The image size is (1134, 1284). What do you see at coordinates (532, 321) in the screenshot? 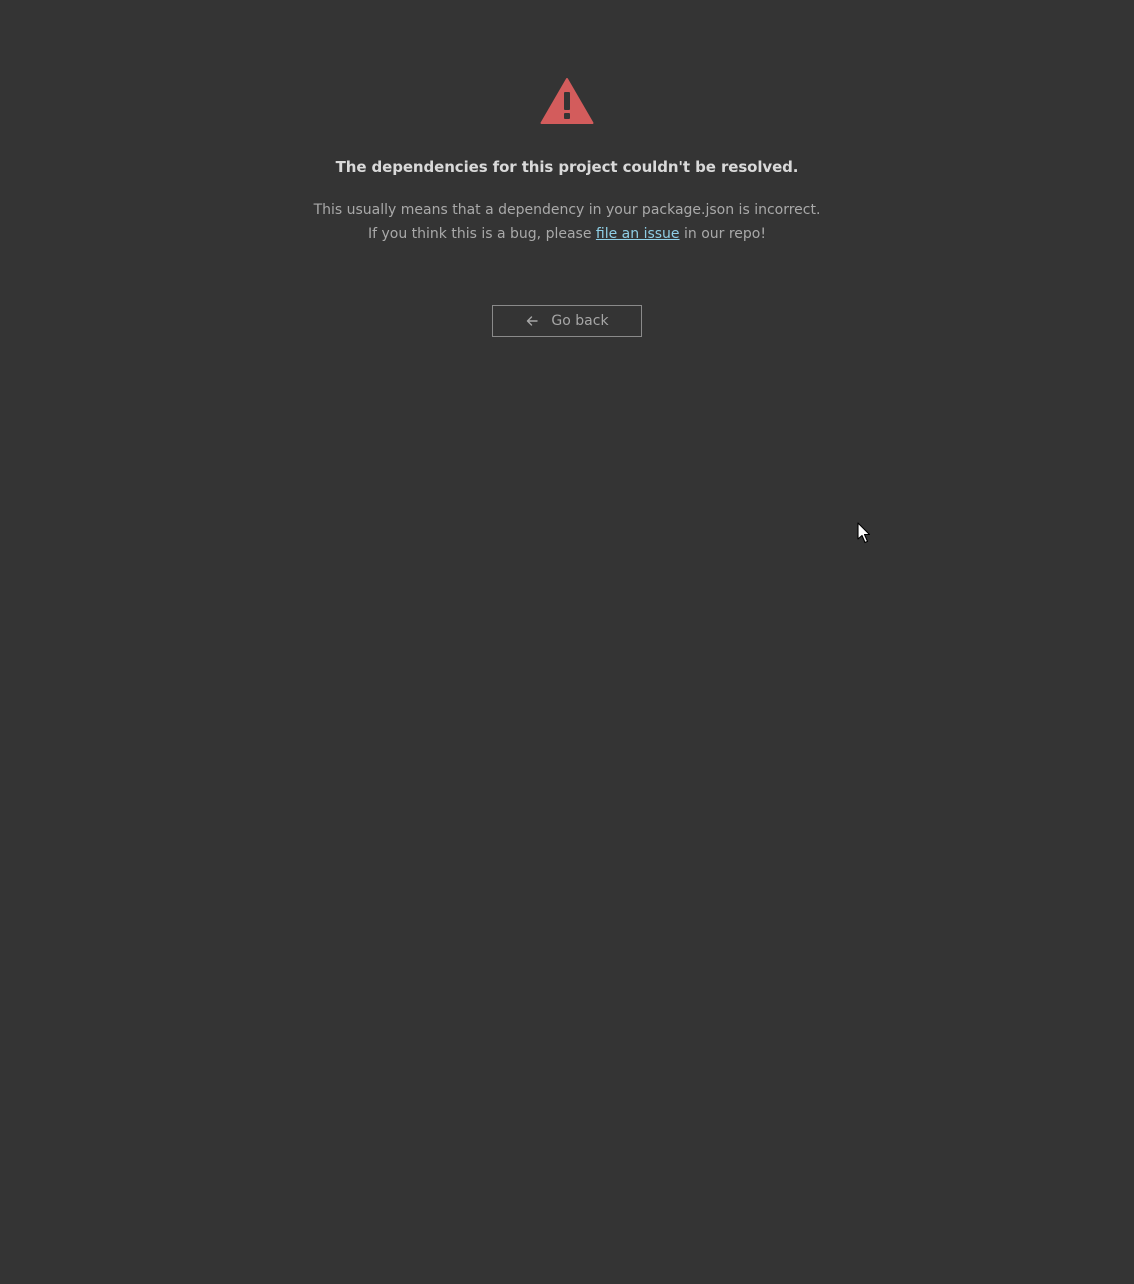
I see `arrow-left-icon` at bounding box center [532, 321].